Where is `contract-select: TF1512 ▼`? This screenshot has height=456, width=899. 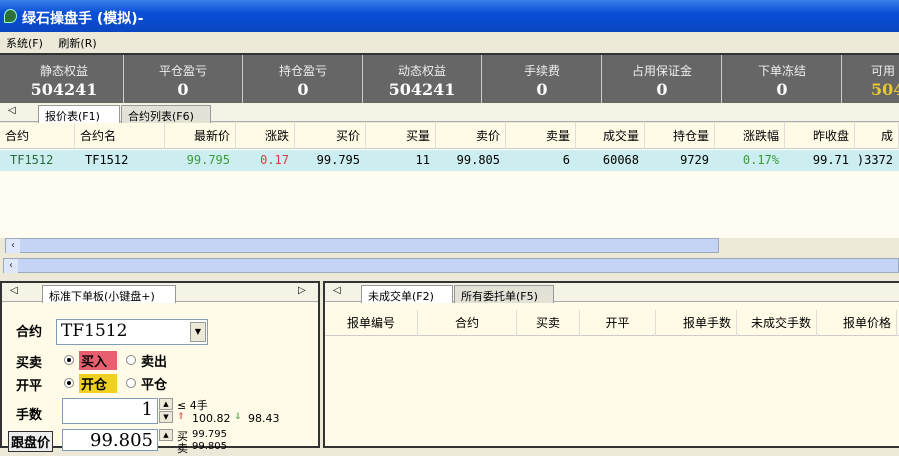 contract-select: TF1512 ▼ is located at coordinates (132, 332).